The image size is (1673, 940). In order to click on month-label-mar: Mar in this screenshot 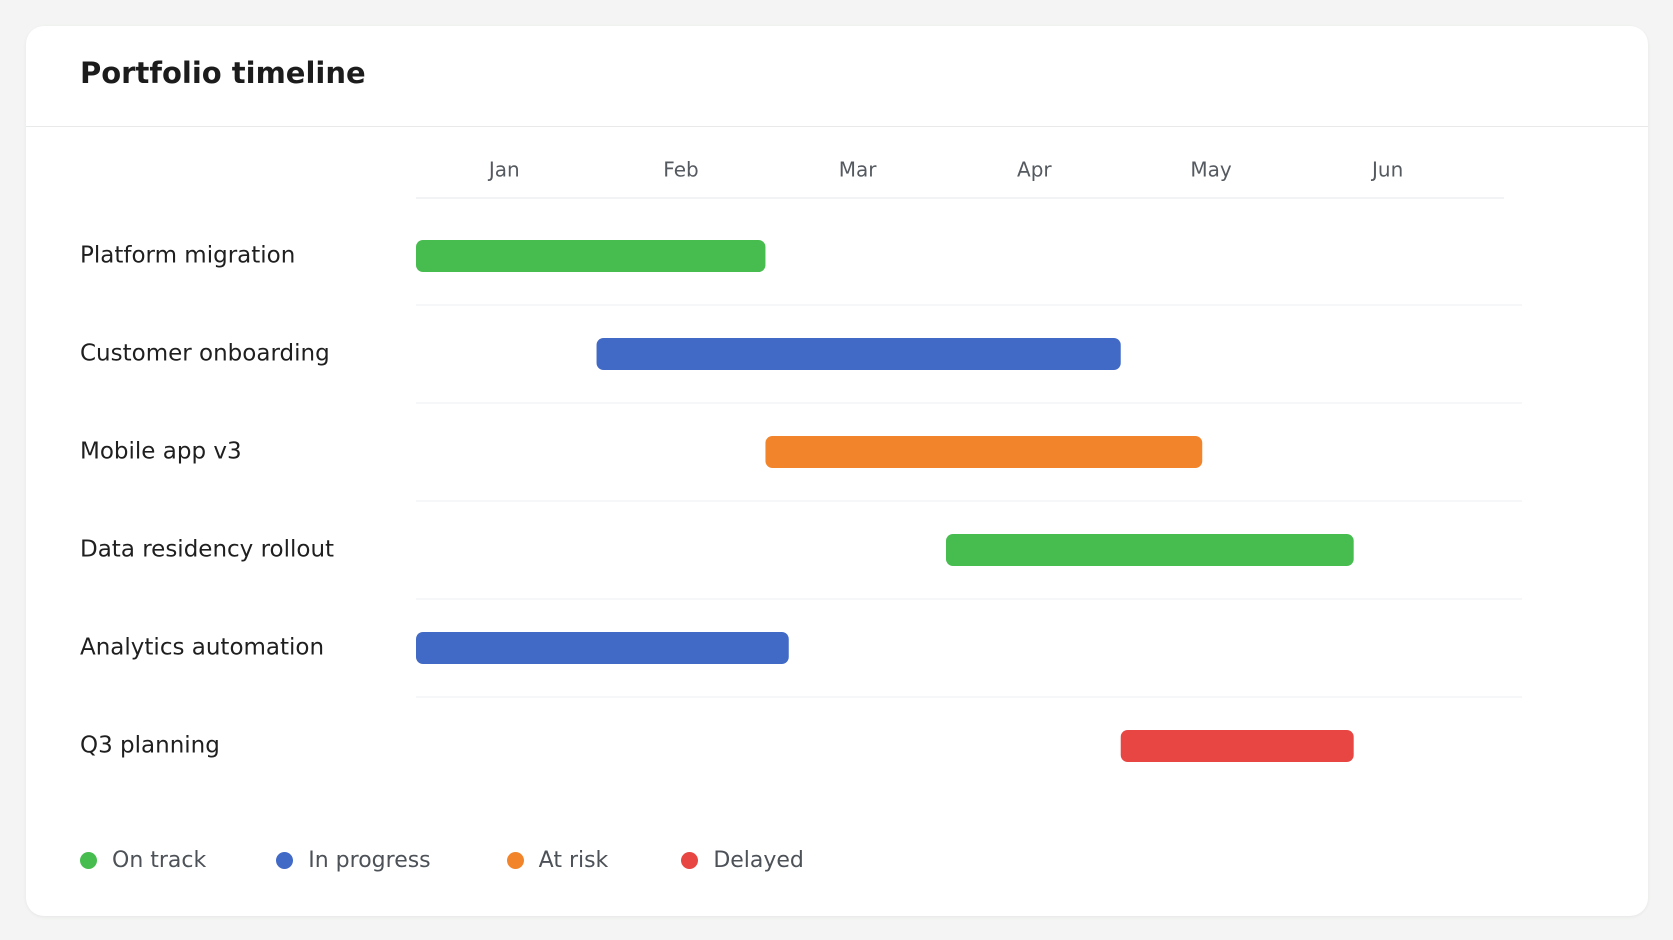, I will do `click(858, 170)`.